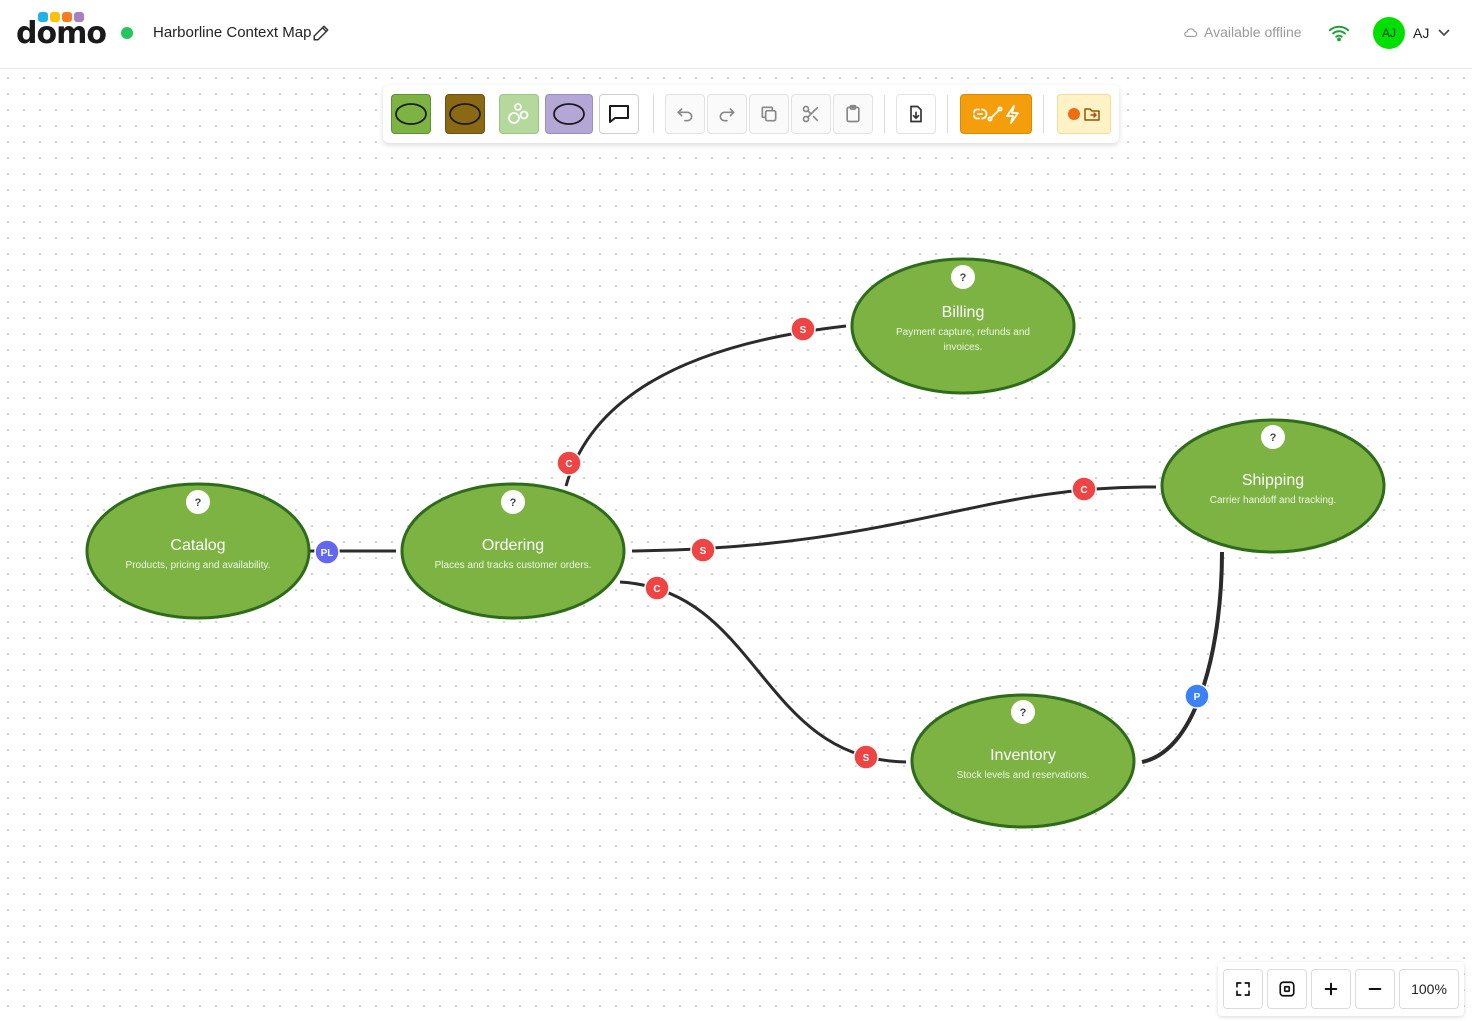  I want to click on fit-view-icon, so click(1287, 989).